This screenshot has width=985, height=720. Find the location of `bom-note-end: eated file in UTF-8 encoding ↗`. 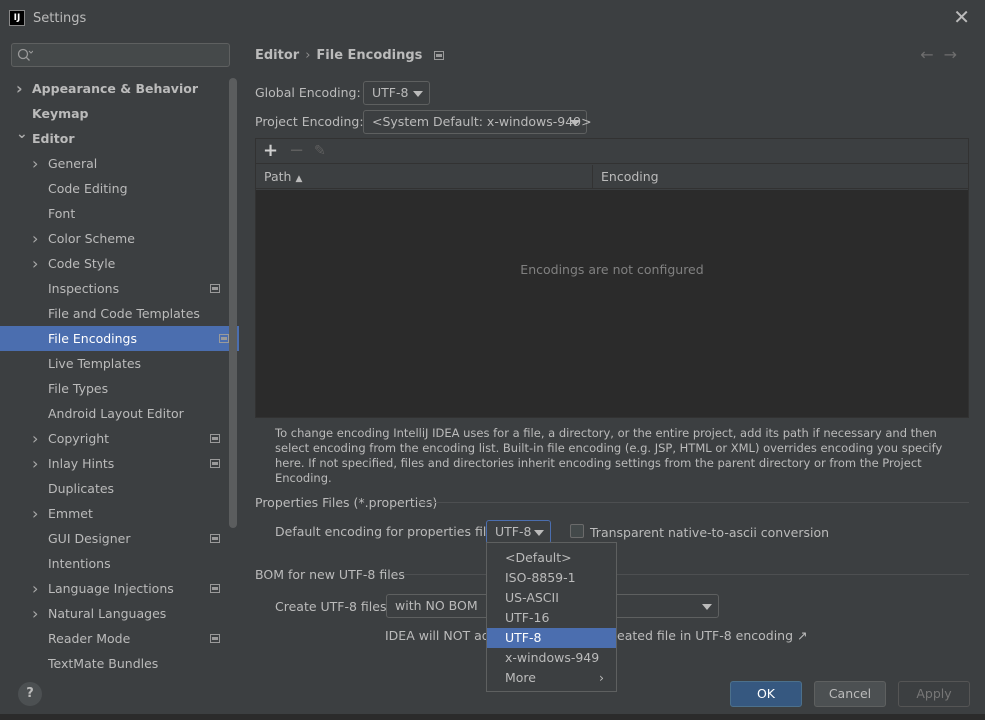

bom-note-end: eated file in UTF-8 encoding ↗ is located at coordinates (712, 635).